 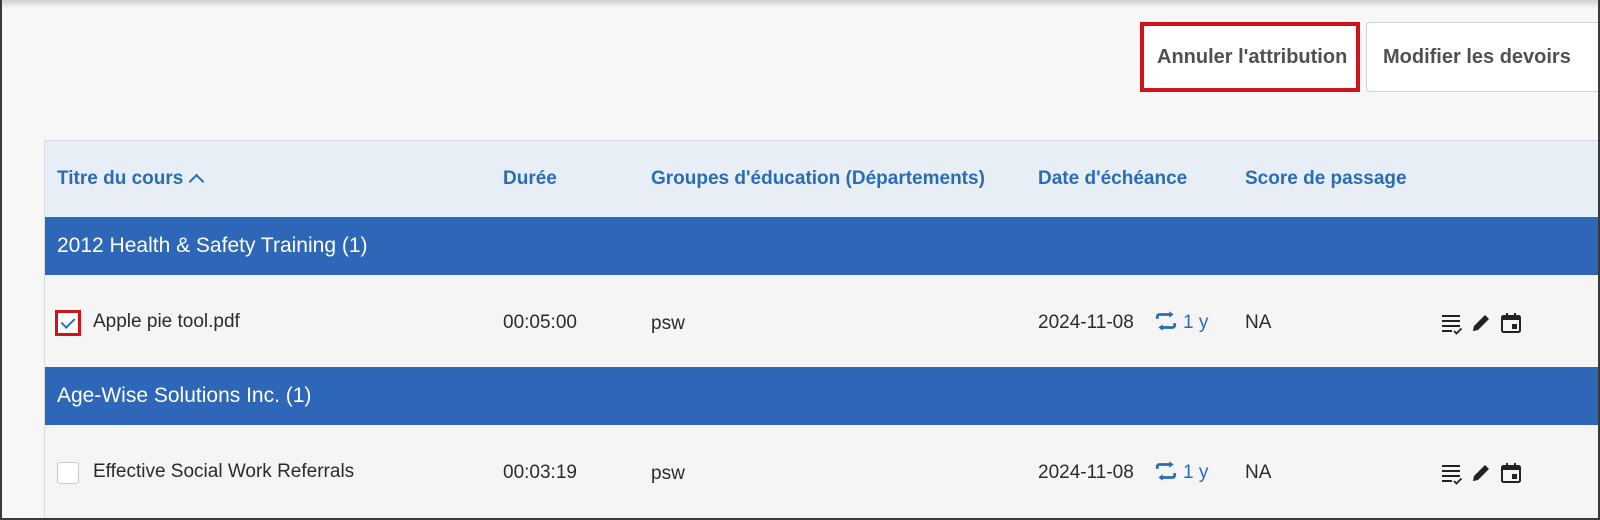 What do you see at coordinates (184, 395) in the screenshot?
I see `group-title: Age-Wise Solutions Inc. (1)` at bounding box center [184, 395].